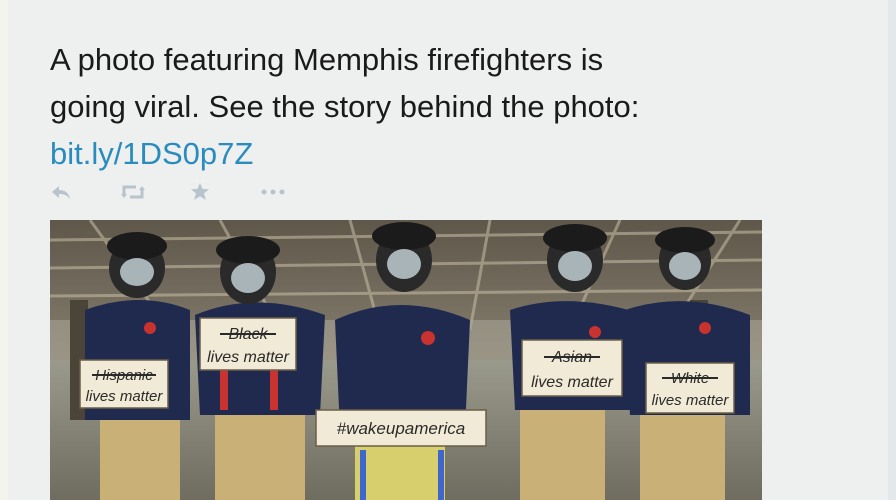 The height and width of the screenshot is (500, 896). I want to click on sign-black-line: lives matter, so click(248, 357).